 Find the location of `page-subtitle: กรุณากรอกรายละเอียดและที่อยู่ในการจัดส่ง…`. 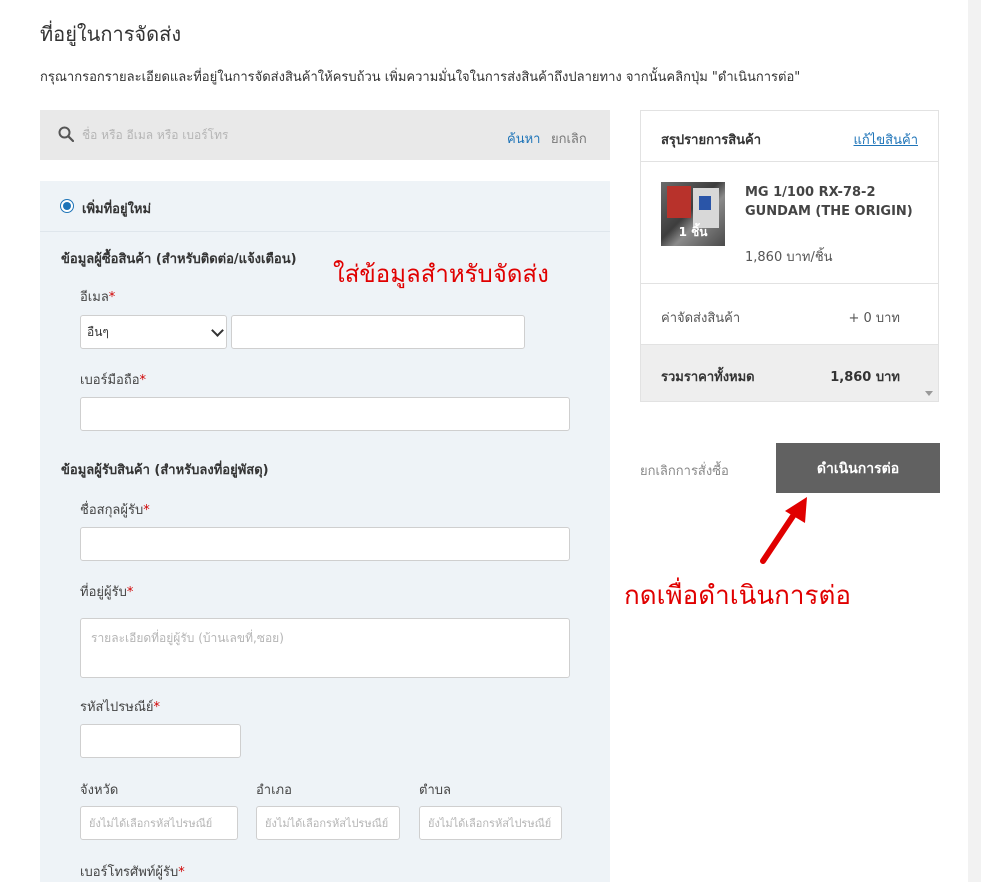

page-subtitle: กรุณากรอกรายละเอียดและที่อยู่ในการจัดส่ง… is located at coordinates (420, 77).